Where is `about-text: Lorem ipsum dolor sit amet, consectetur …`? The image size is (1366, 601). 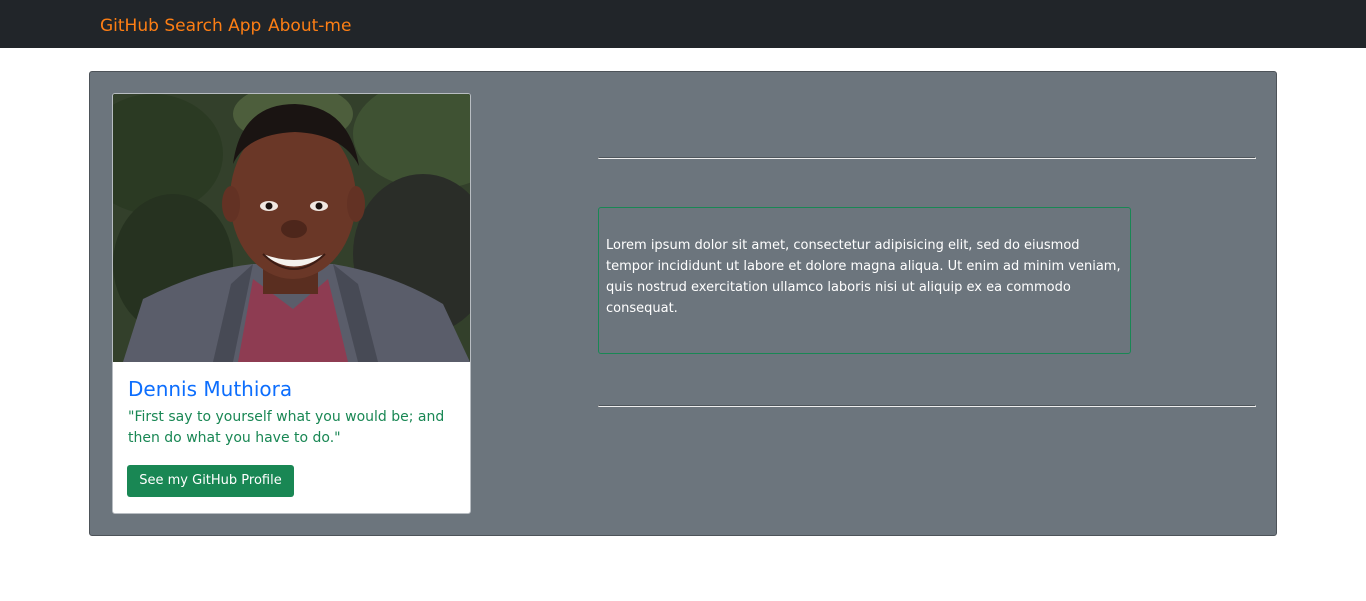 about-text: Lorem ipsum dolor sit amet, consectetur … is located at coordinates (863, 277).